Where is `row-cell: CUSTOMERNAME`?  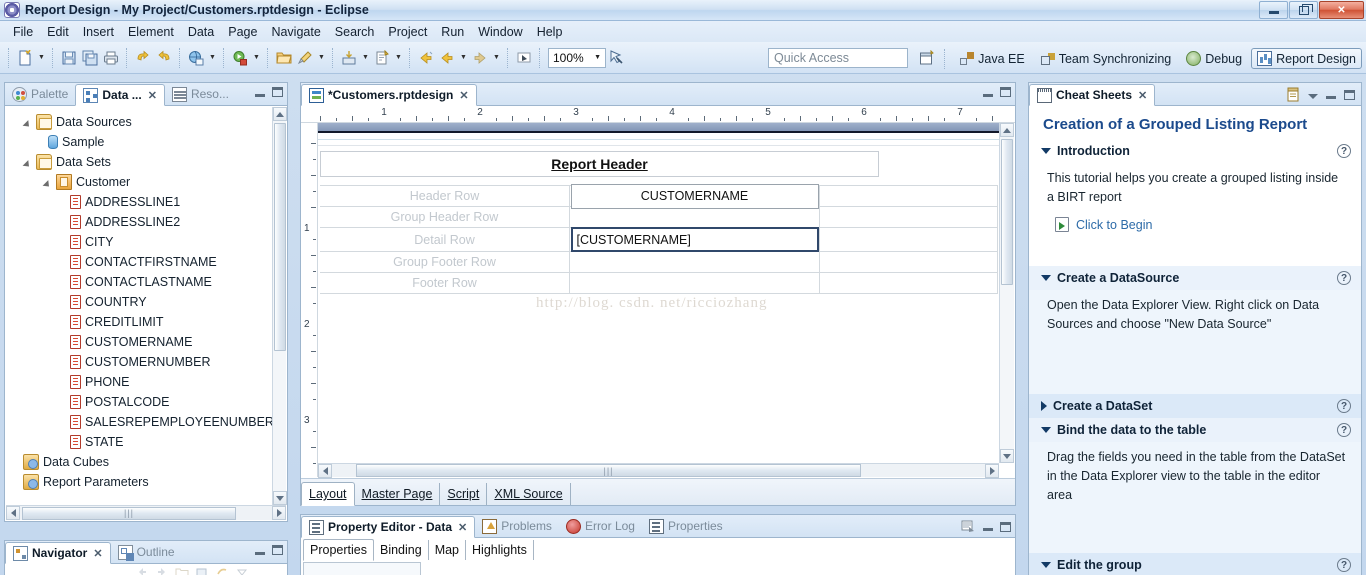
row-cell: CUSTOMERNAME is located at coordinates (695, 196).